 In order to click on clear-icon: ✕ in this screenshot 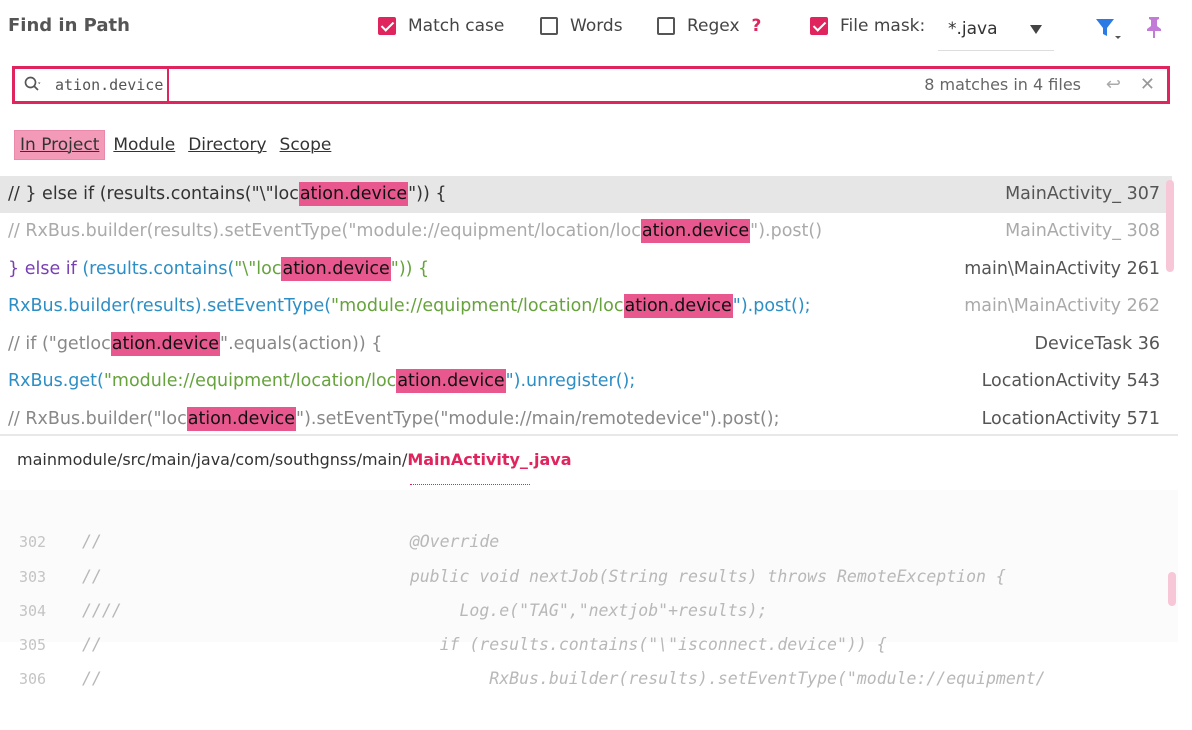, I will do `click(1147, 85)`.